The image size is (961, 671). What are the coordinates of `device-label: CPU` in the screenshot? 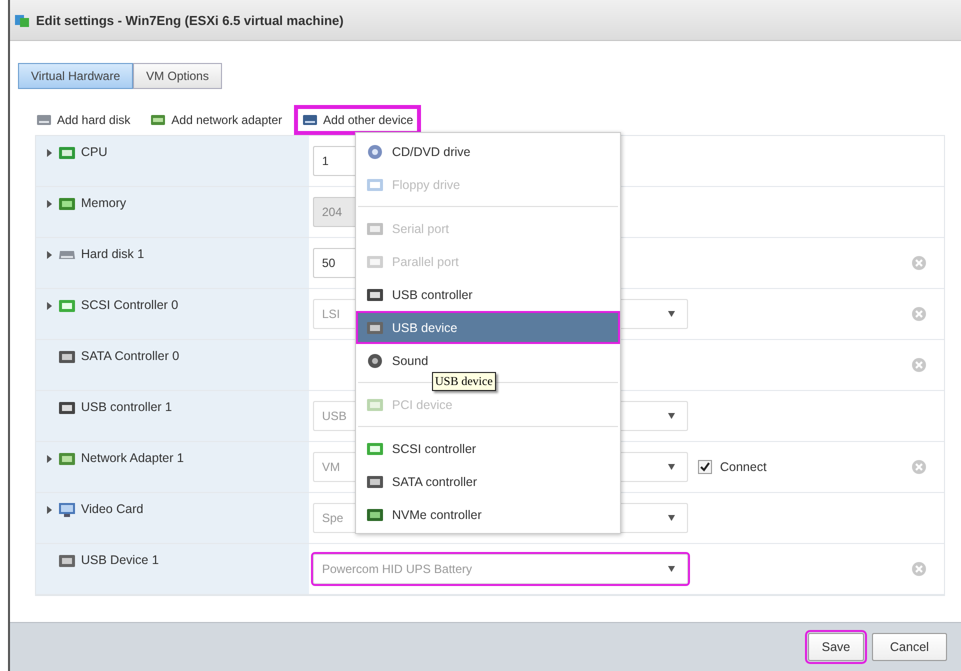 It's located at (94, 152).